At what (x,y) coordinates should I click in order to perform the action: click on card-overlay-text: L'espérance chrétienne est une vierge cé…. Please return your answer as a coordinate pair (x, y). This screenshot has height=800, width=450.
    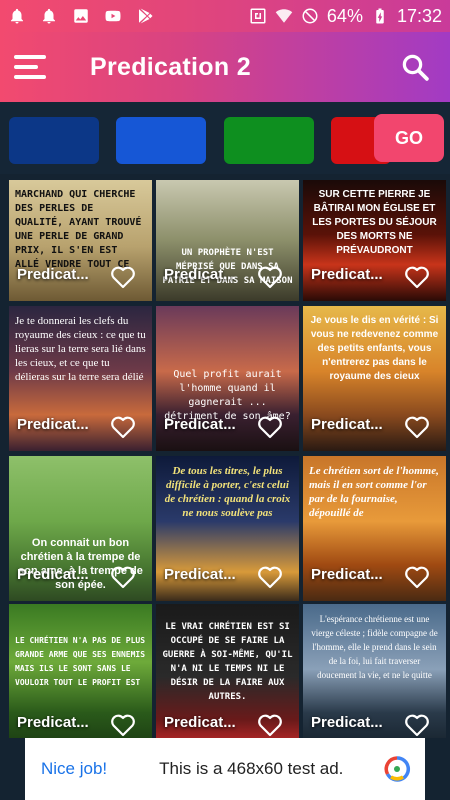
    Looking at the image, I should click on (374, 647).